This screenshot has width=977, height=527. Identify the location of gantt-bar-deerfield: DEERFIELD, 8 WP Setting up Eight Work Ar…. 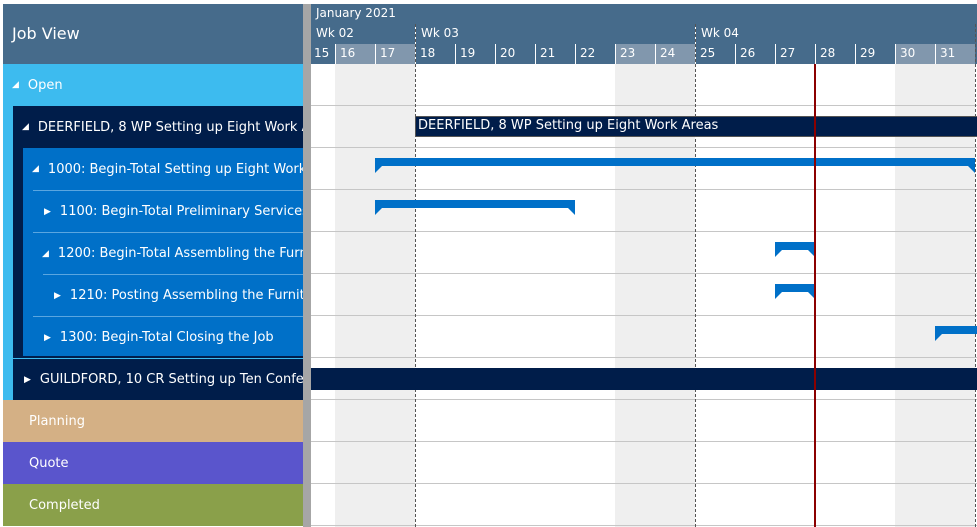
(696, 126).